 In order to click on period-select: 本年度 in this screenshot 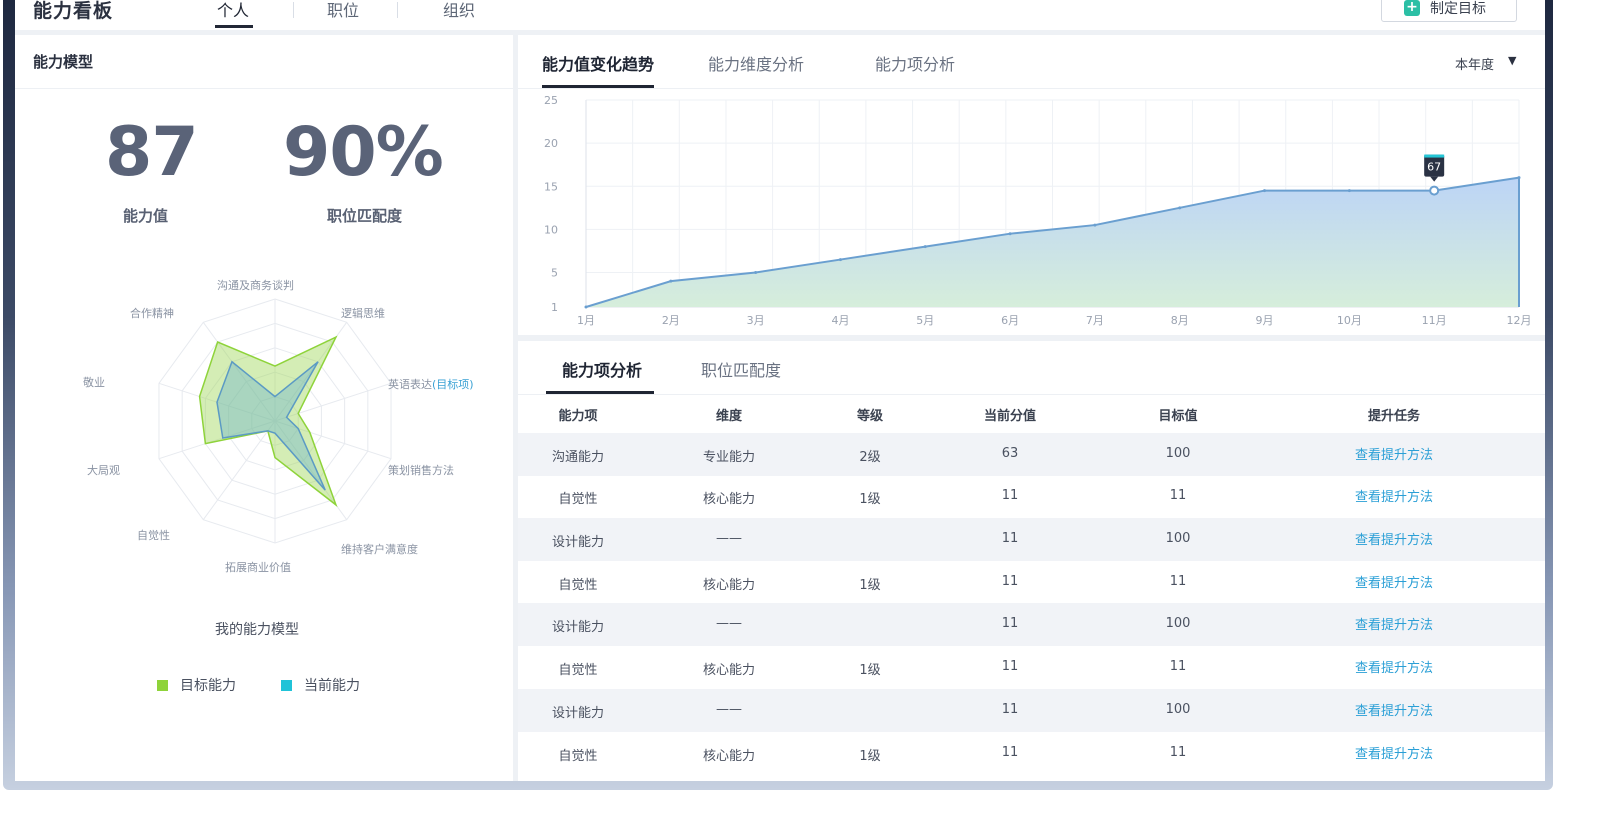, I will do `click(1474, 63)`.